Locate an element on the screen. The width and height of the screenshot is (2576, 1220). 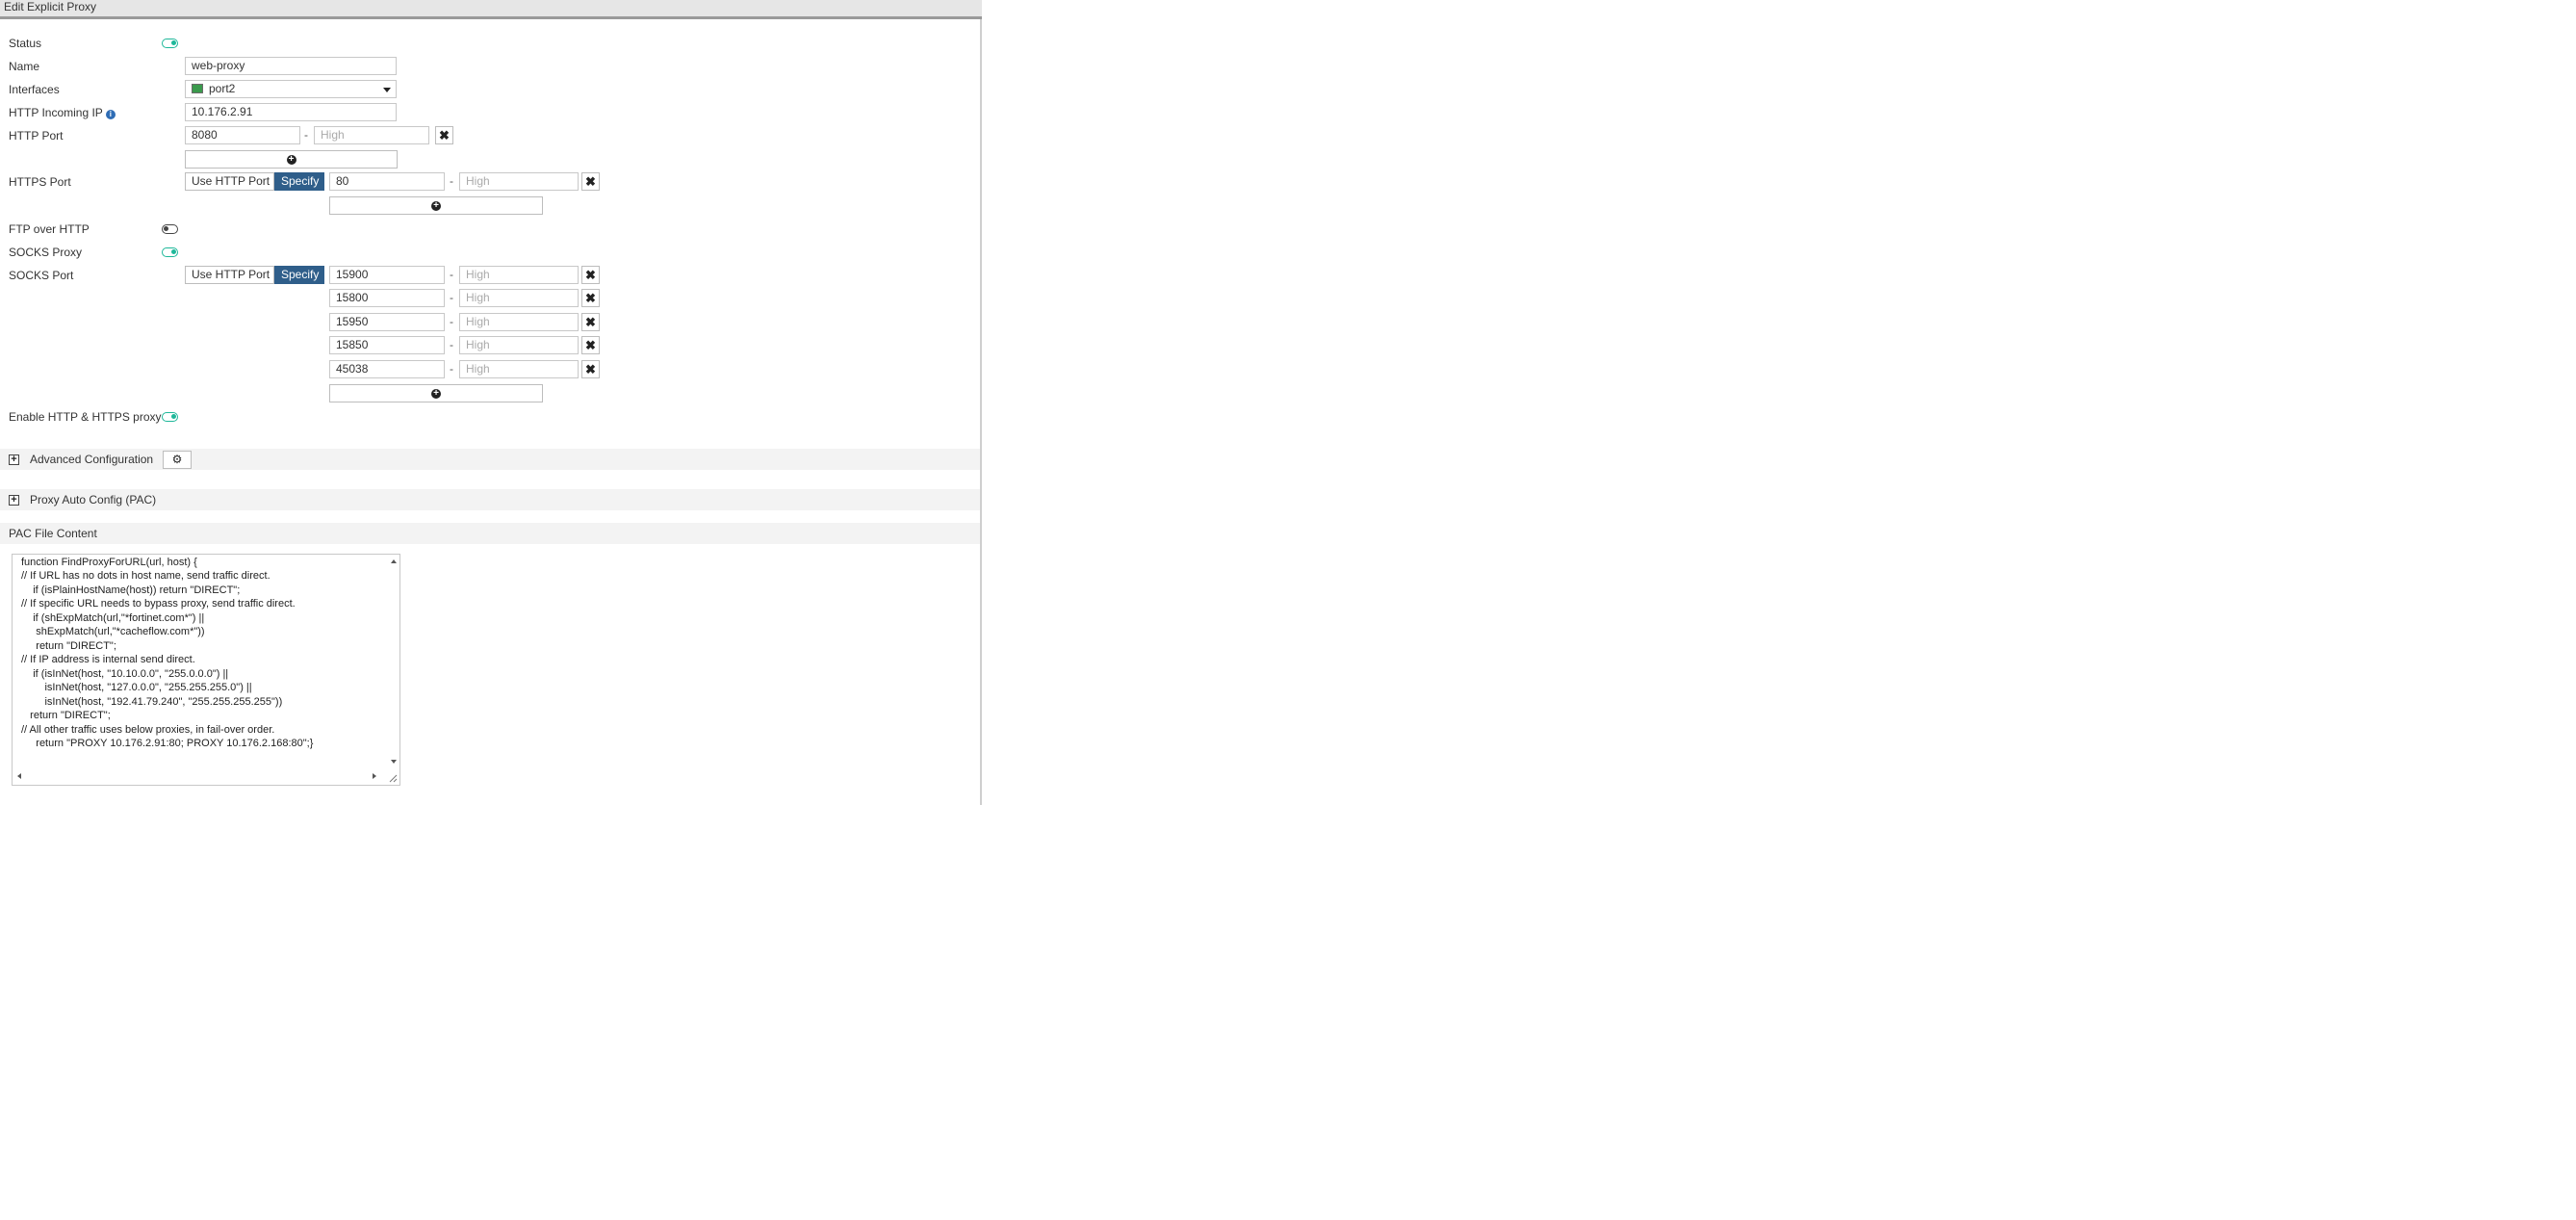
http-port-label: HTTP Port is located at coordinates (36, 136).